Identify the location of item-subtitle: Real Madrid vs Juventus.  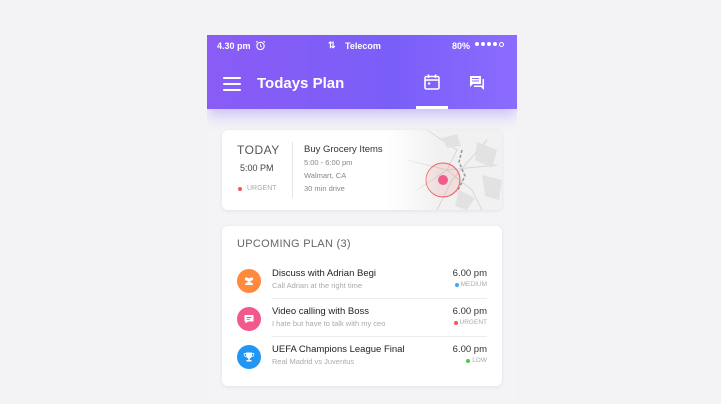
(313, 361).